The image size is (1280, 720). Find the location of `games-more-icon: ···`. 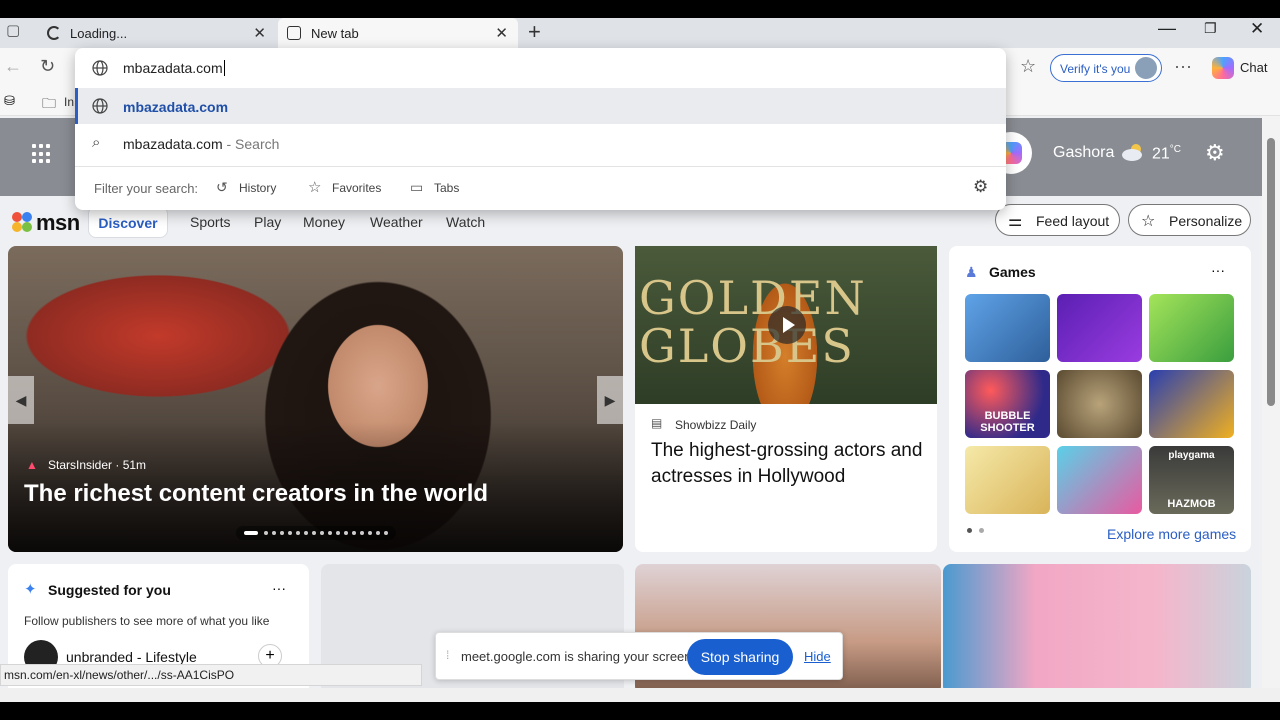

games-more-icon: ··· is located at coordinates (1218, 270).